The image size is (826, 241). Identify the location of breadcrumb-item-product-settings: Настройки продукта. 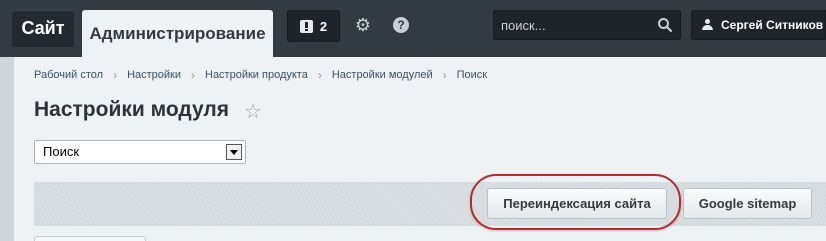
(256, 75).